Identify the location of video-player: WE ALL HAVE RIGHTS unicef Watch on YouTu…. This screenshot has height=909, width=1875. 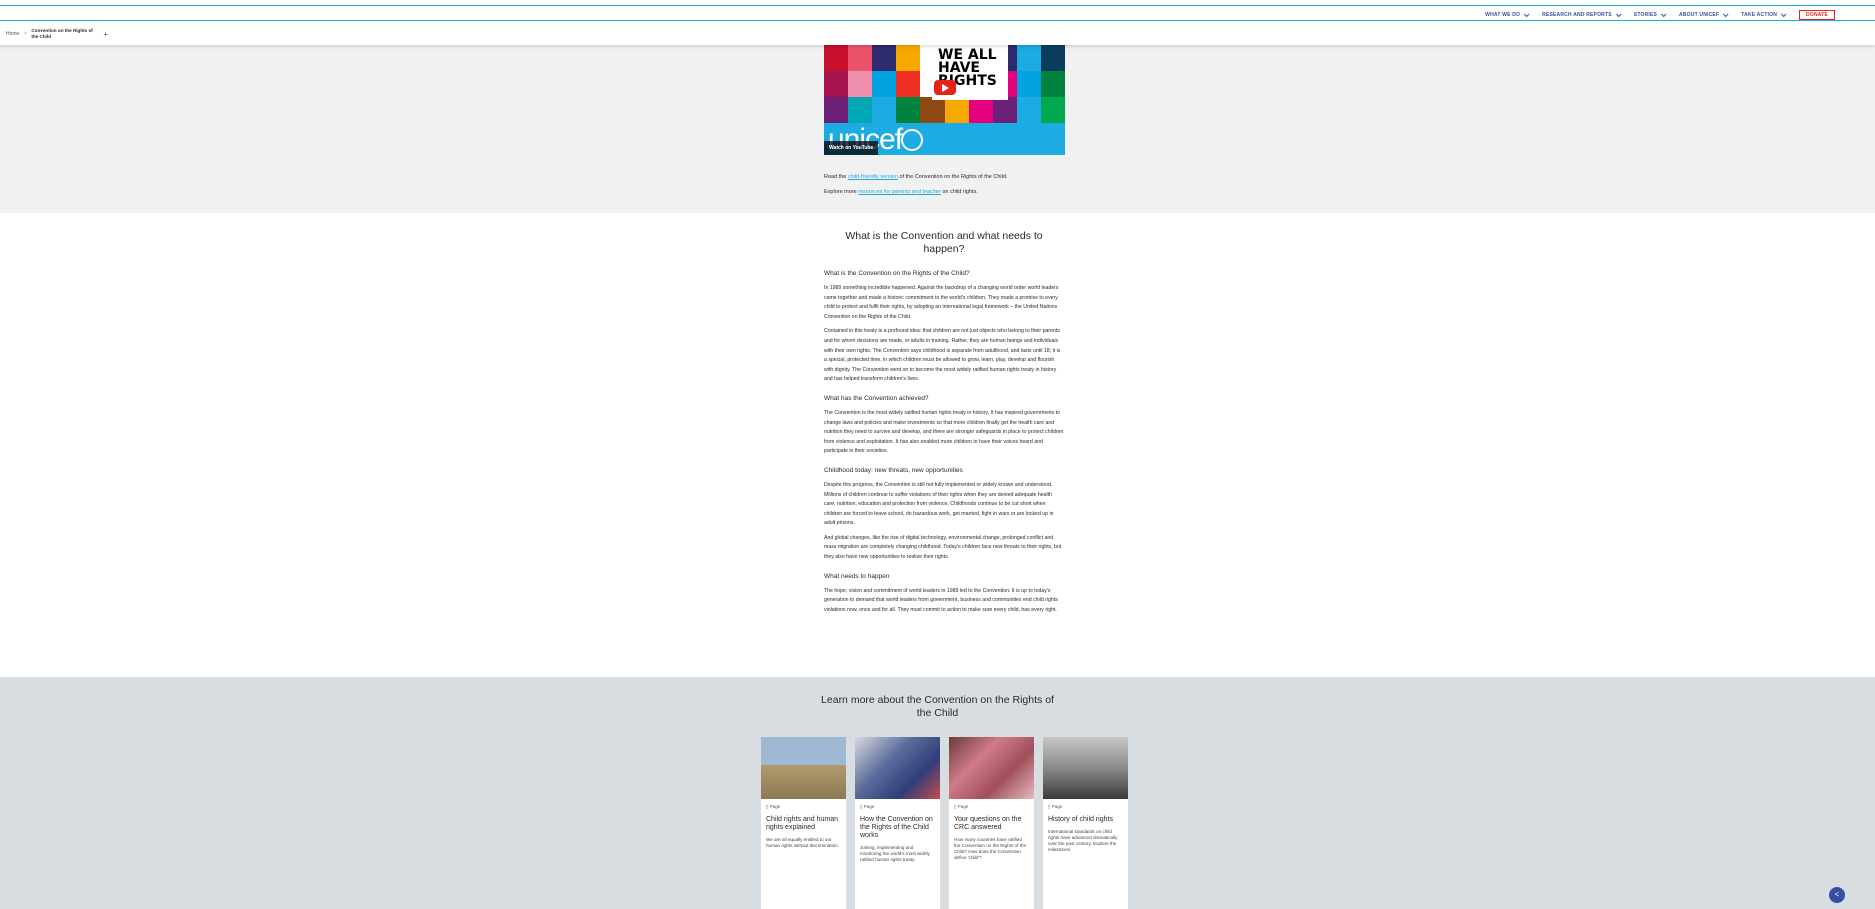
(944, 100).